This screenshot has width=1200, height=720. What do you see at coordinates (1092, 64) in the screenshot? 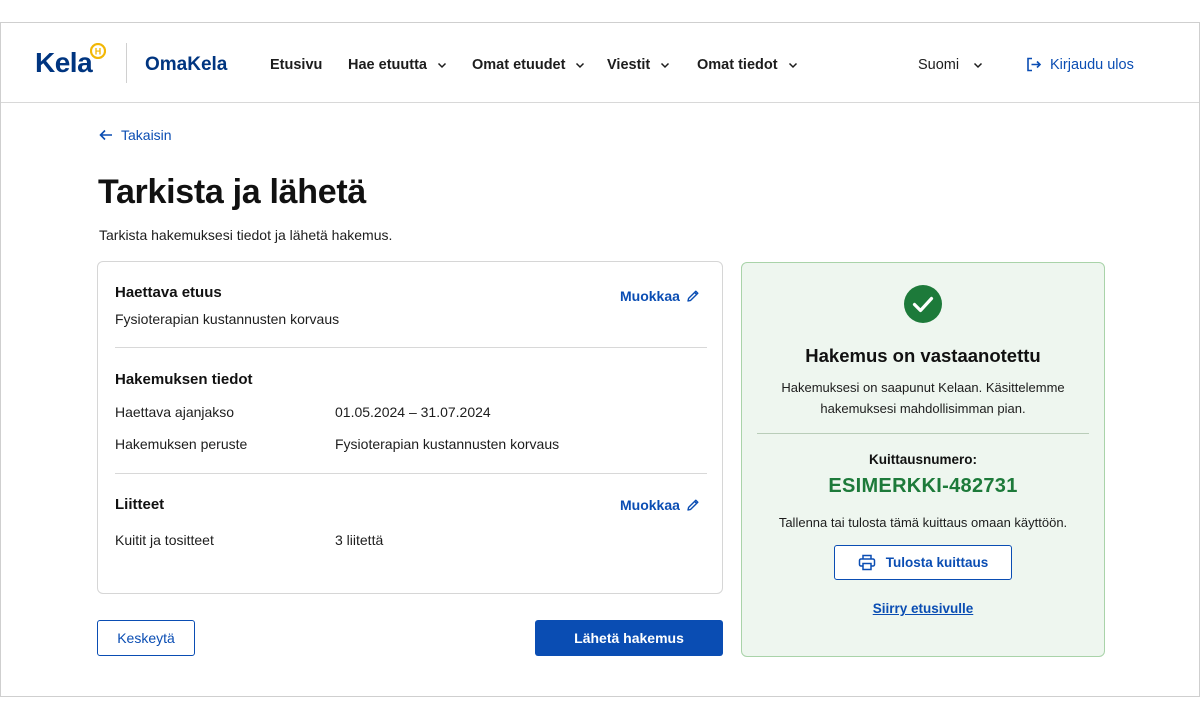
I see `logout-label: Kirjaudu ulos` at bounding box center [1092, 64].